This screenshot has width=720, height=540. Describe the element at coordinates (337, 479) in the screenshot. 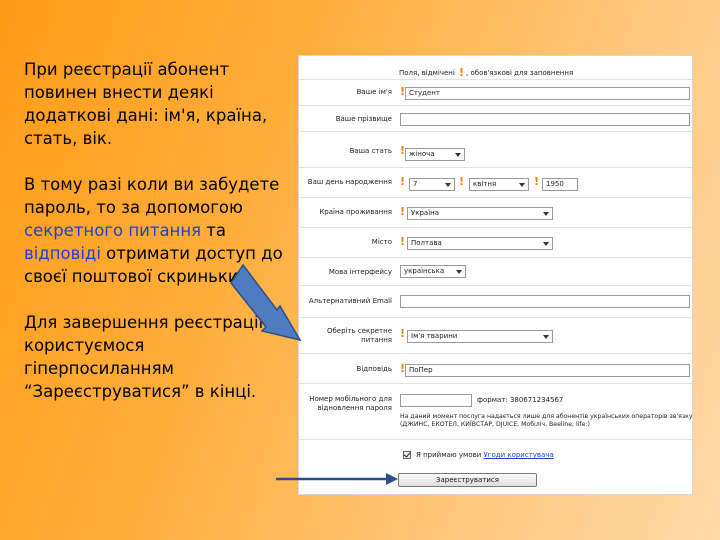

I see `arrow-to-register-button-icon` at that location.